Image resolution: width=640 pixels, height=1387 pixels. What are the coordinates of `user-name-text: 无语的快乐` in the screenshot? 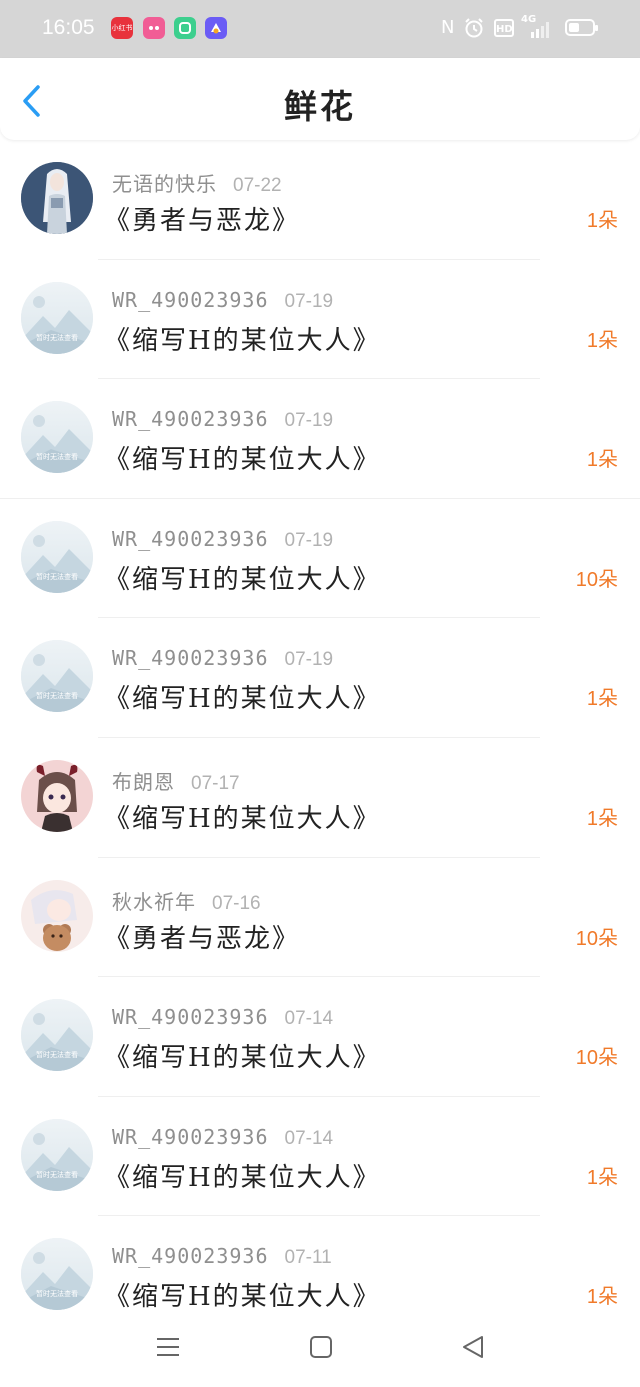 It's located at (164, 184).